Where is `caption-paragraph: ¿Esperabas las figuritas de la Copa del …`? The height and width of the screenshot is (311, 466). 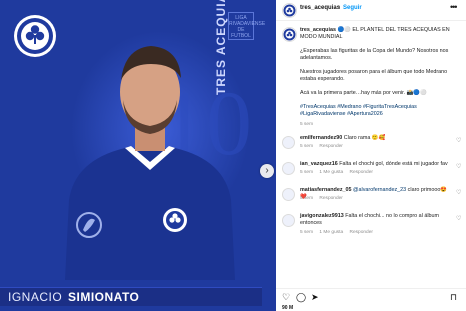
caption-paragraph: ¿Esperabas las figuritas de la Copa del … is located at coordinates (374, 54).